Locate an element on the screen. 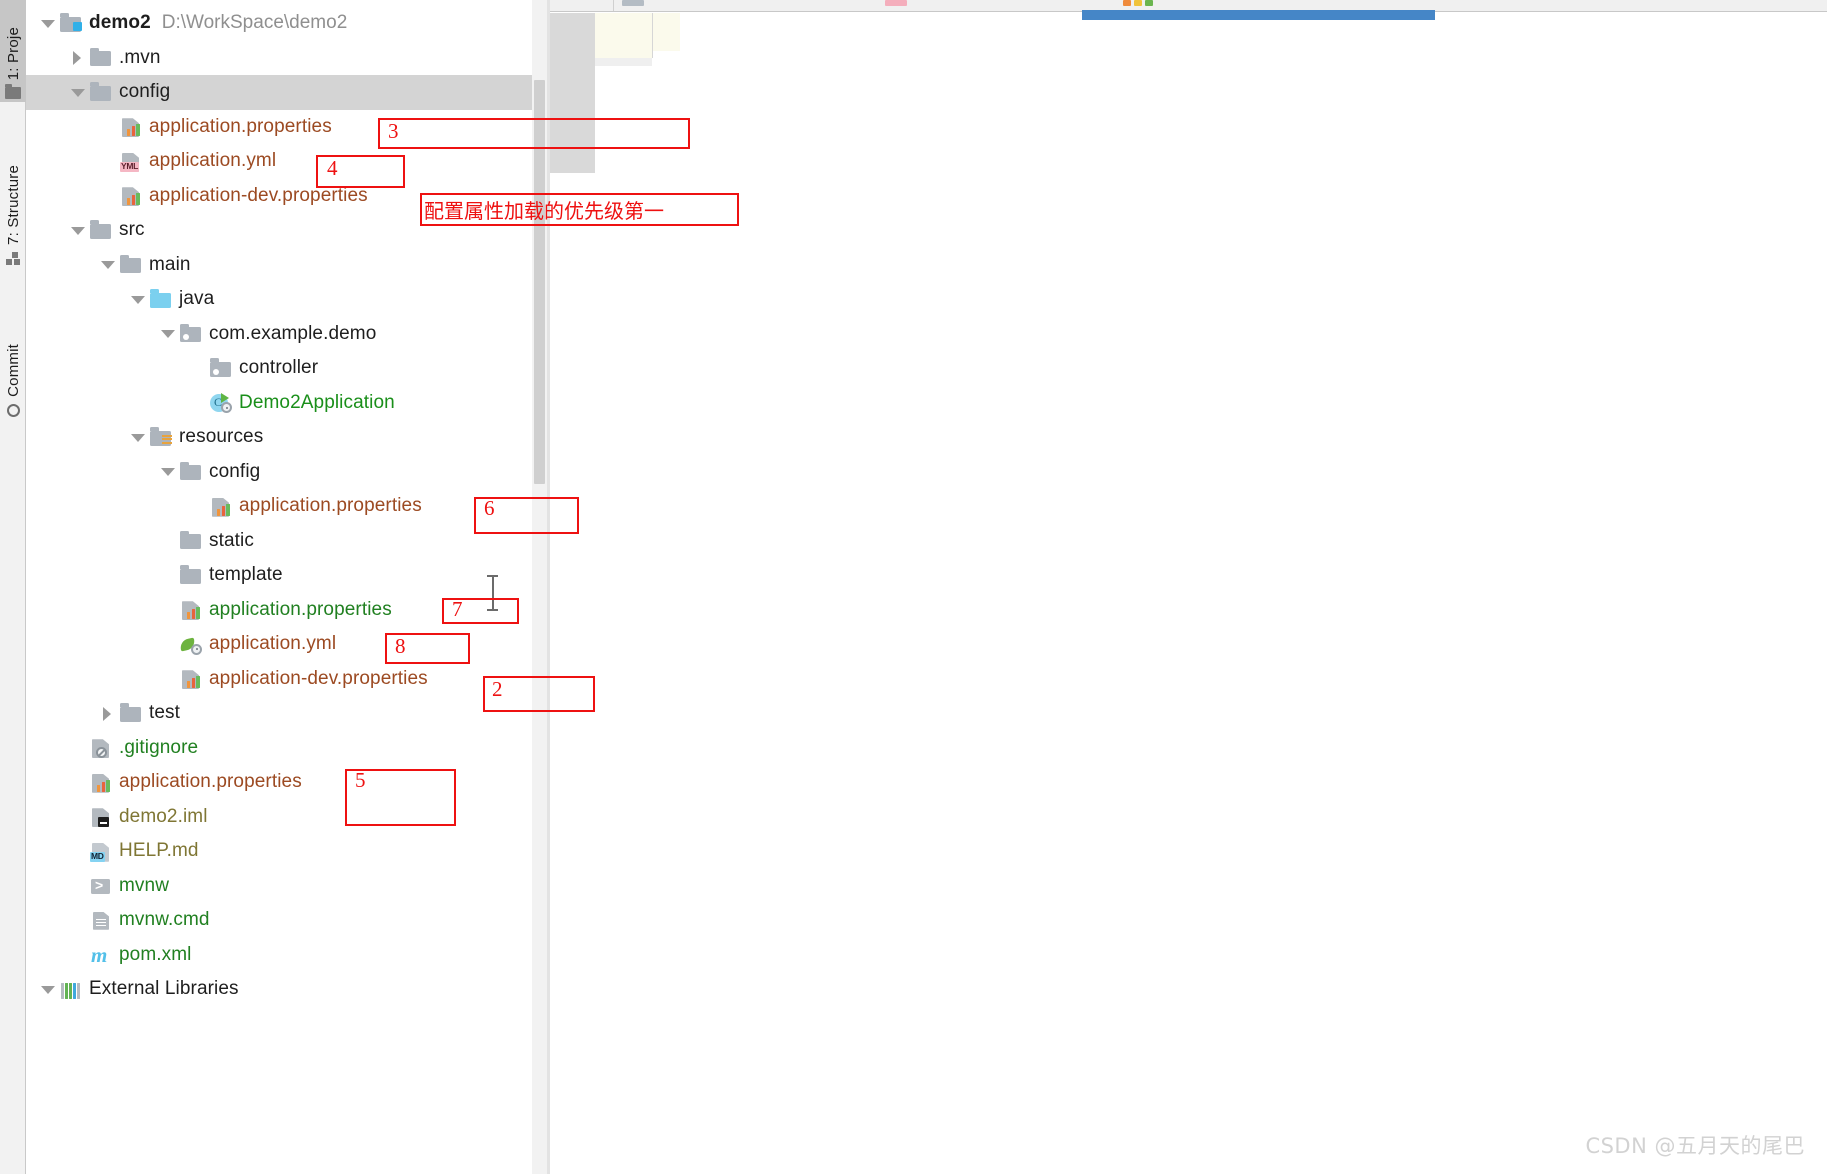 Image resolution: width=1827 pixels, height=1174 pixels. tool-tab-structure-label: 7: Structure is located at coordinates (13, 205).